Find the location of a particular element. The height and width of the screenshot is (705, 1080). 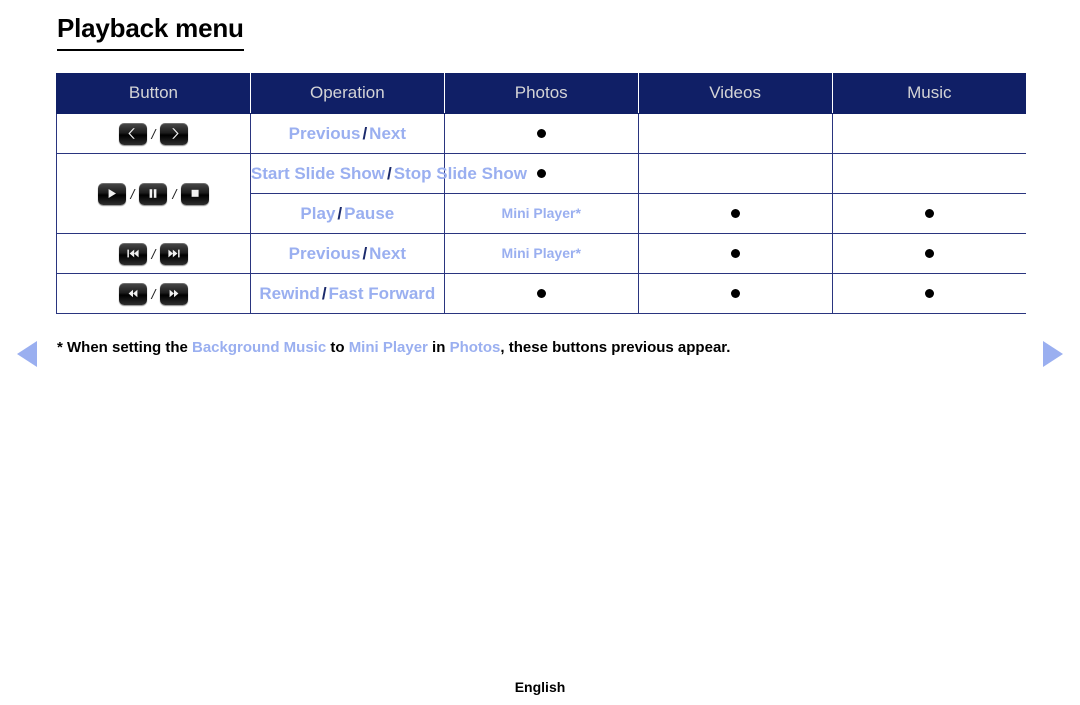

table-row: / Previous / Next is located at coordinates (541, 133).